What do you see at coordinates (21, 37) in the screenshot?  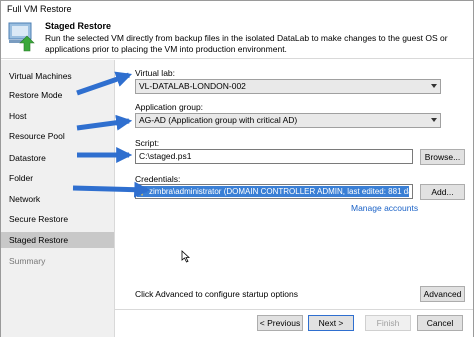 I see `restore-vm-icon` at bounding box center [21, 37].